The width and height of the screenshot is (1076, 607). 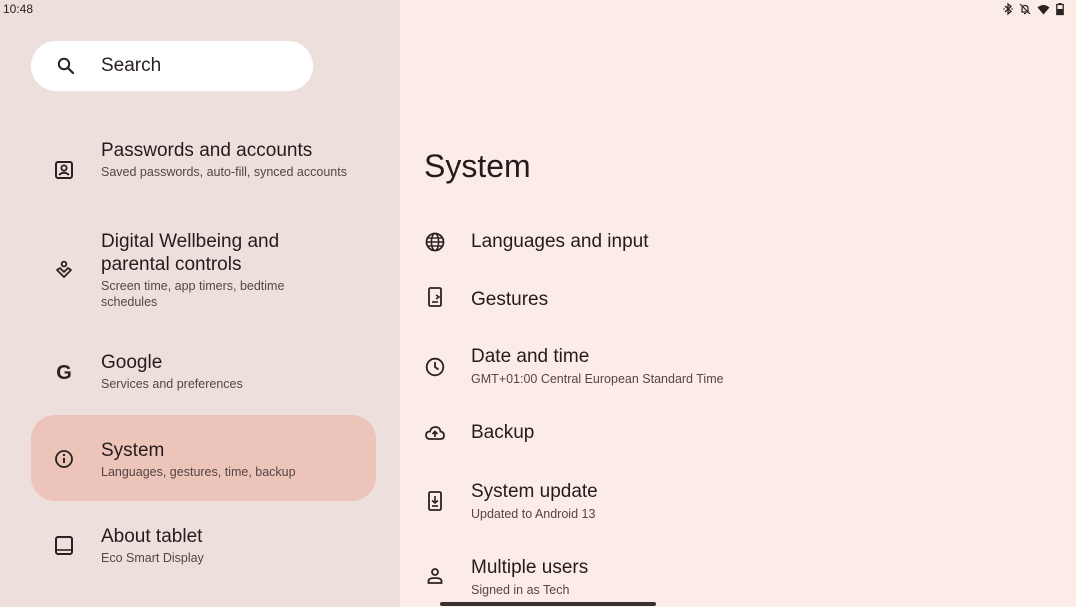 What do you see at coordinates (548, 604) in the screenshot?
I see `home-indicator` at bounding box center [548, 604].